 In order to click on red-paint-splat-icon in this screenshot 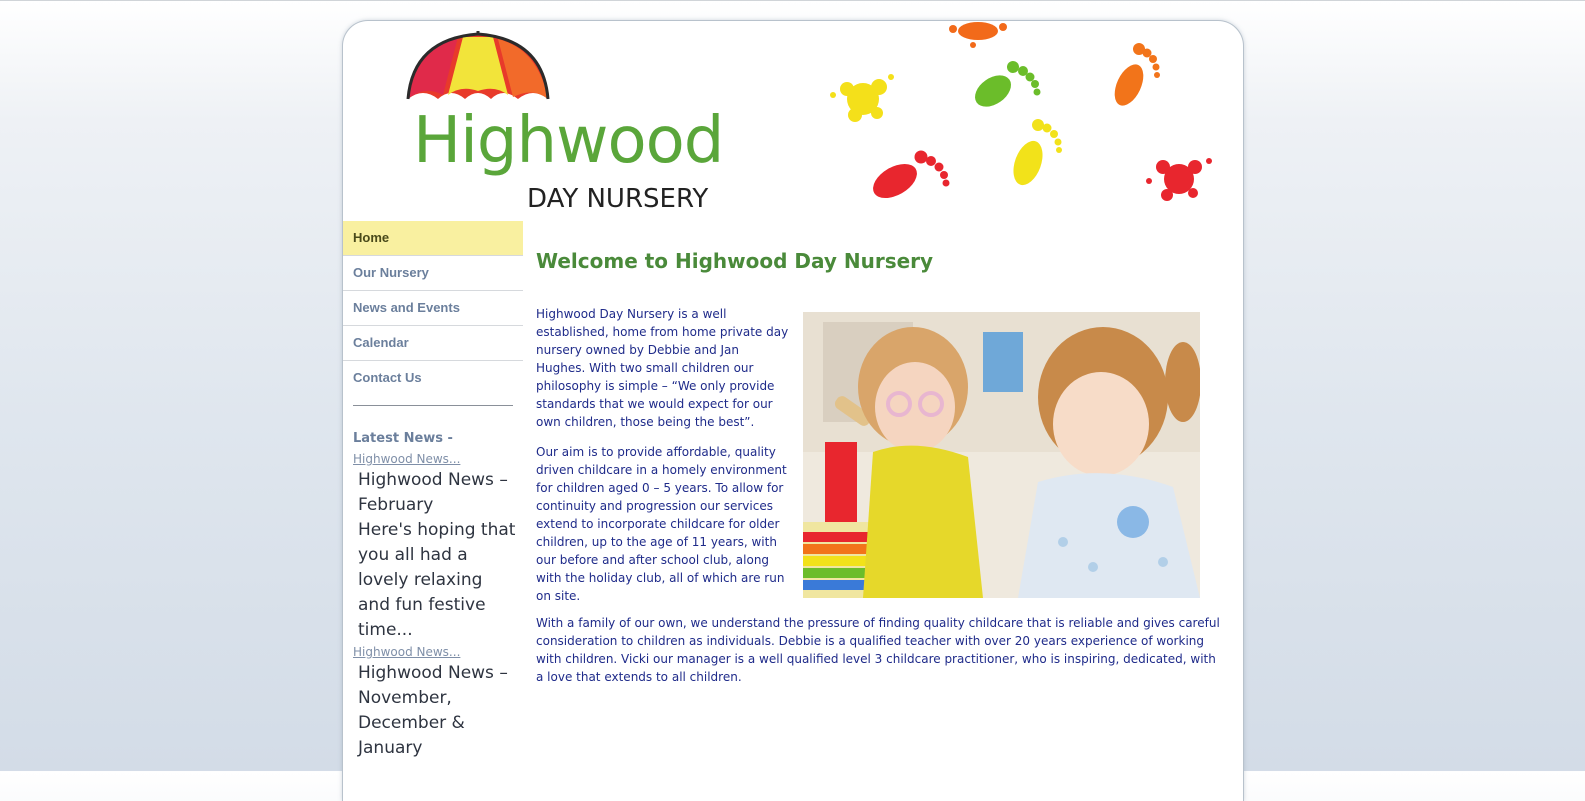, I will do `click(1179, 179)`.